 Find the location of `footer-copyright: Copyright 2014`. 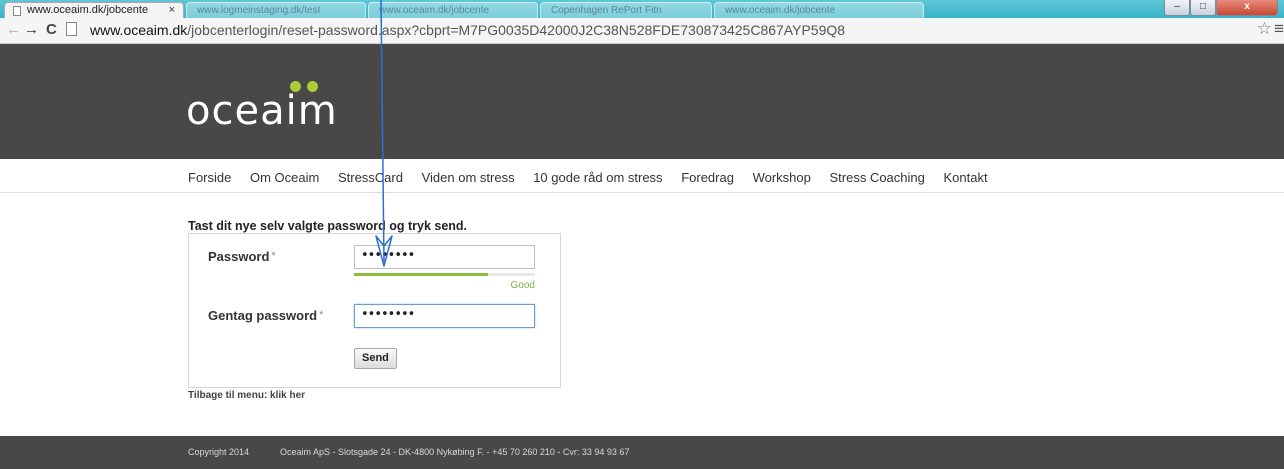

footer-copyright: Copyright 2014 is located at coordinates (219, 452).